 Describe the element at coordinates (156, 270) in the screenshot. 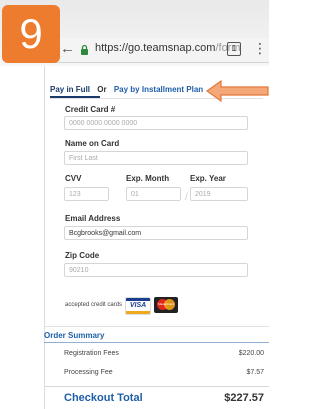

I see `zip-input: 90210` at that location.